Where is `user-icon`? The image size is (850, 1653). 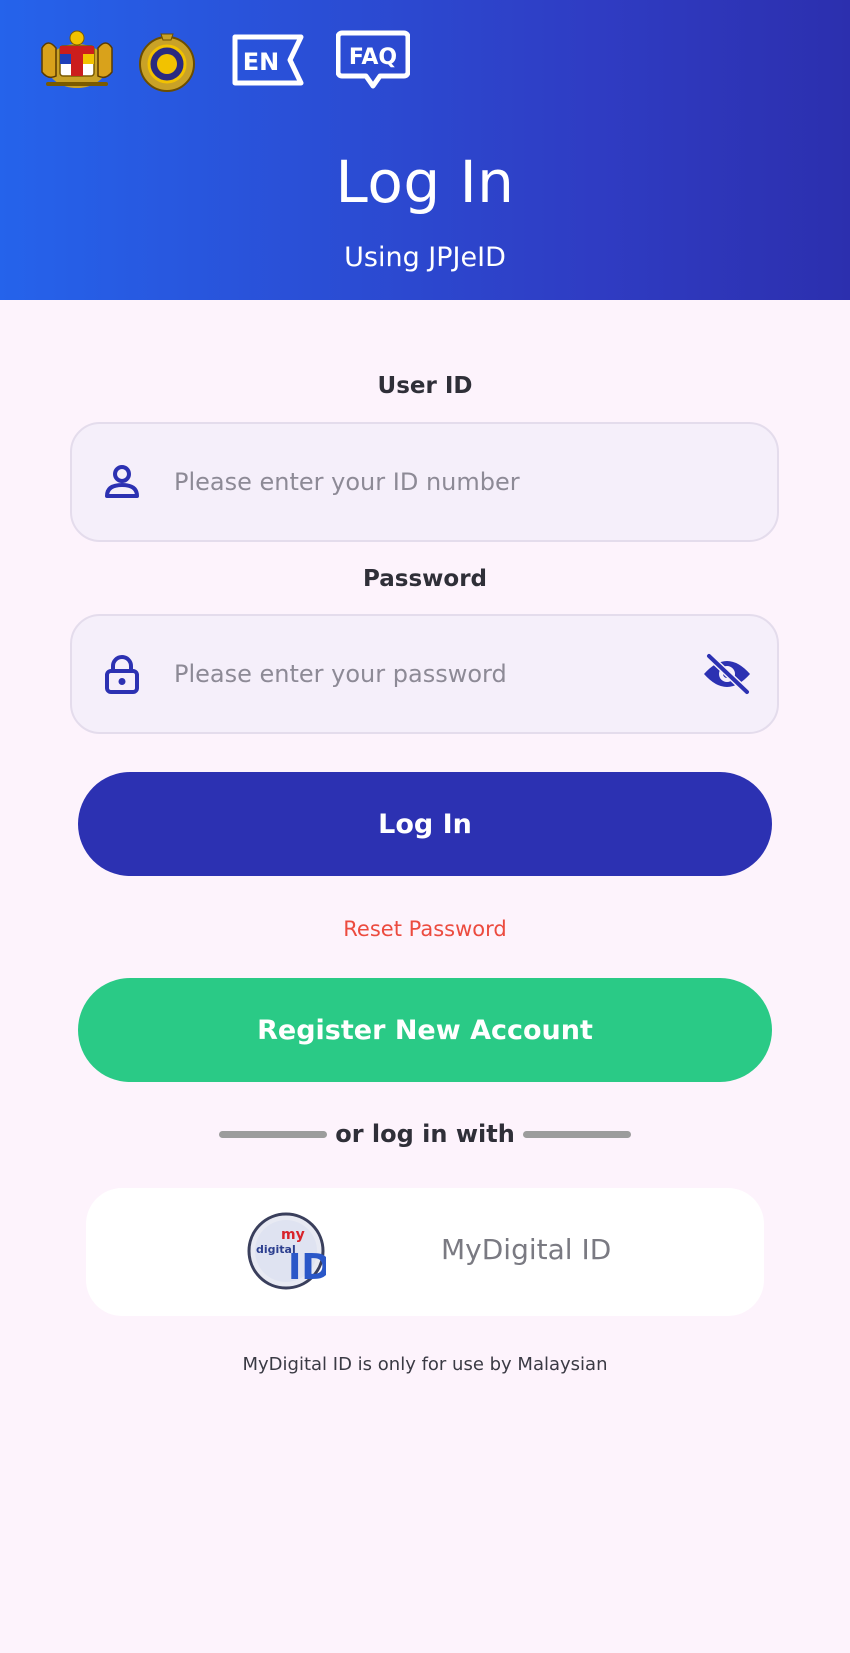
user-icon is located at coordinates (122, 481).